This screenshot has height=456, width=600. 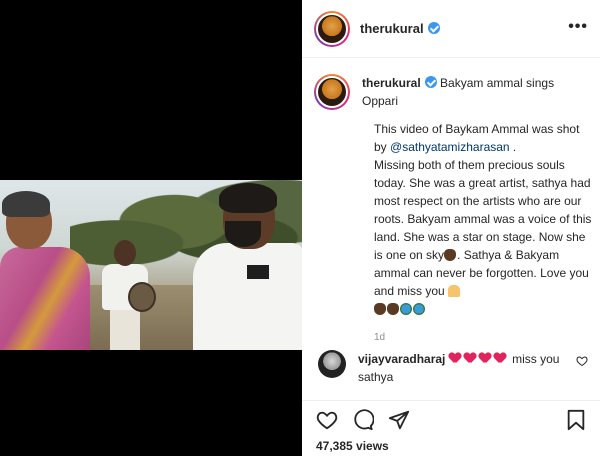 I want to click on caption-line: ., so click(x=513, y=147).